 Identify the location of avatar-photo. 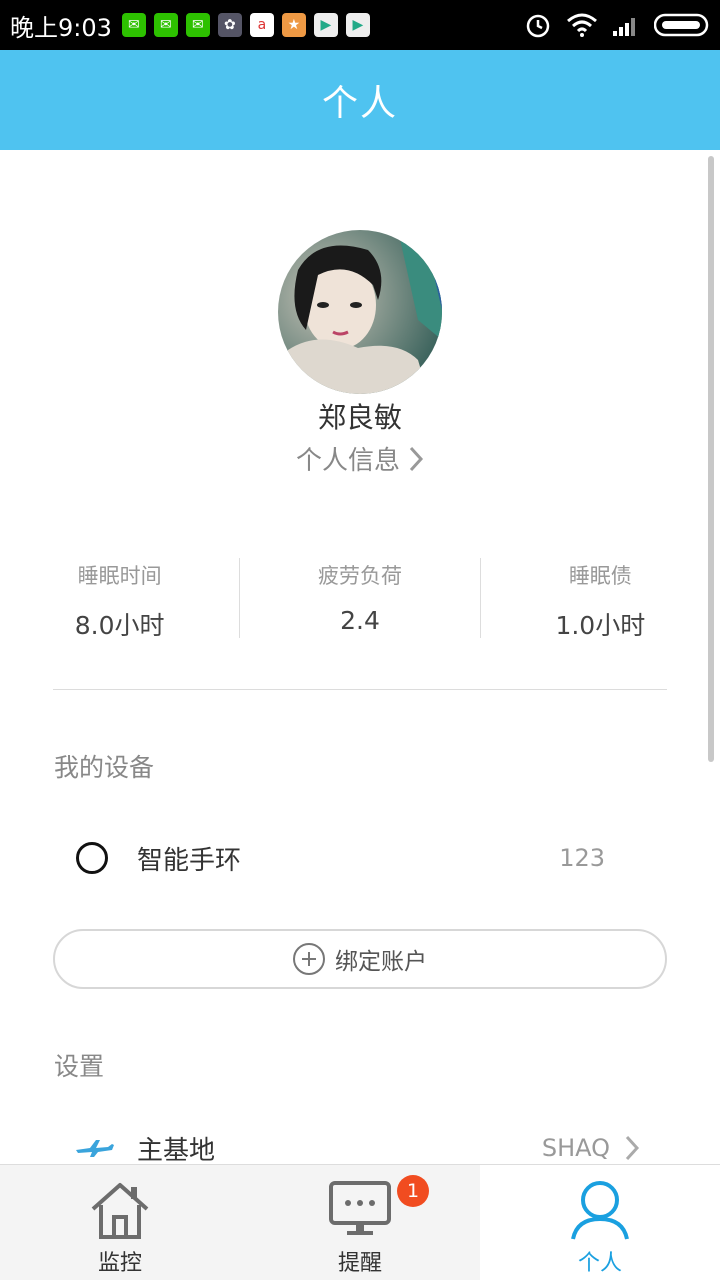
(360, 312).